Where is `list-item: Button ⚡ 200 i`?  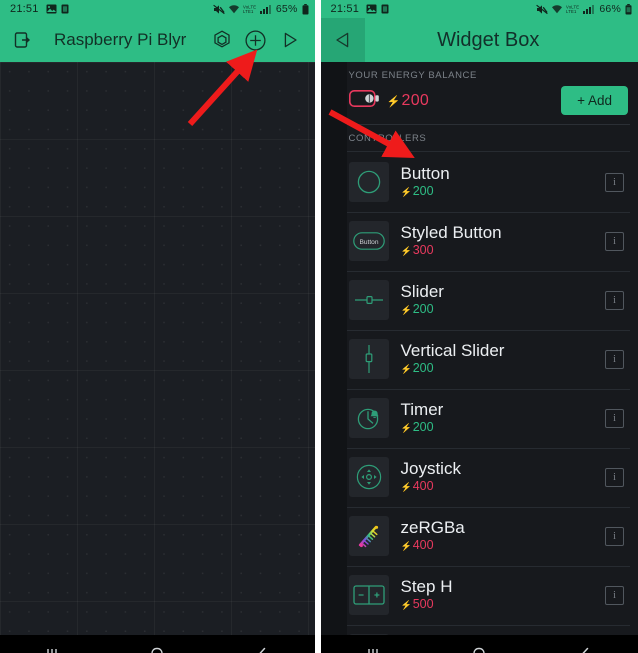
list-item: Button ⚡ 200 i is located at coordinates (492, 182).